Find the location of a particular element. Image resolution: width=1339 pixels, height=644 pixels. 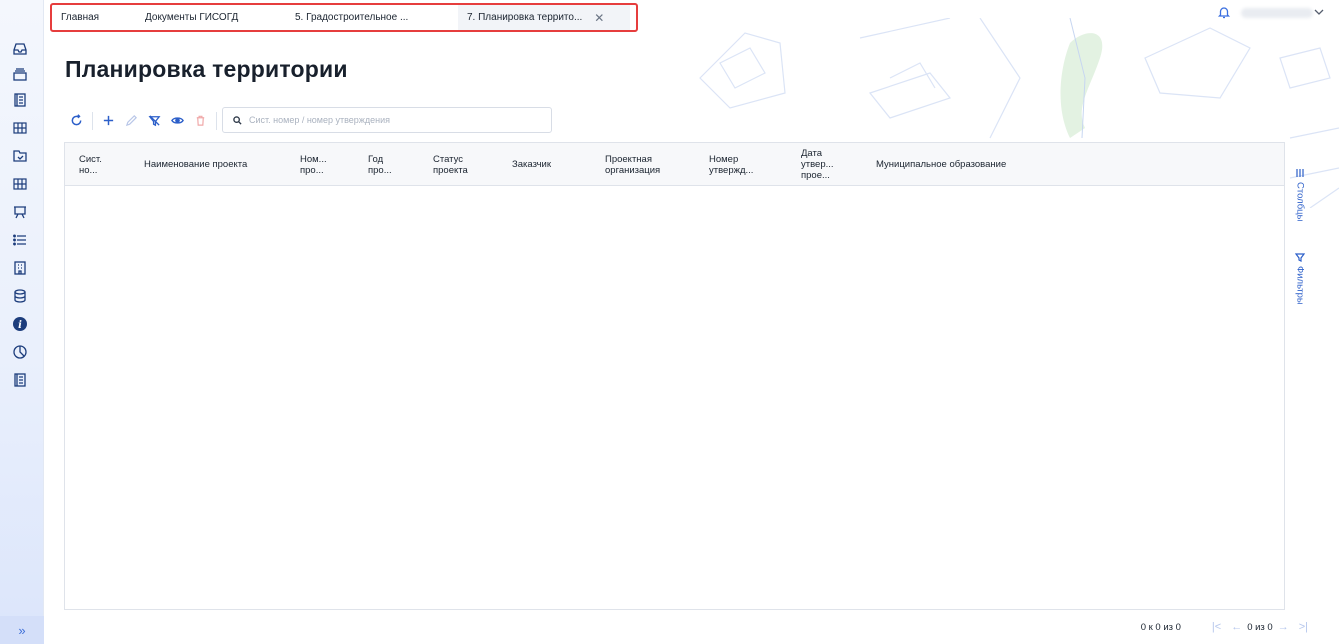

user-name is located at coordinates (1277, 13).